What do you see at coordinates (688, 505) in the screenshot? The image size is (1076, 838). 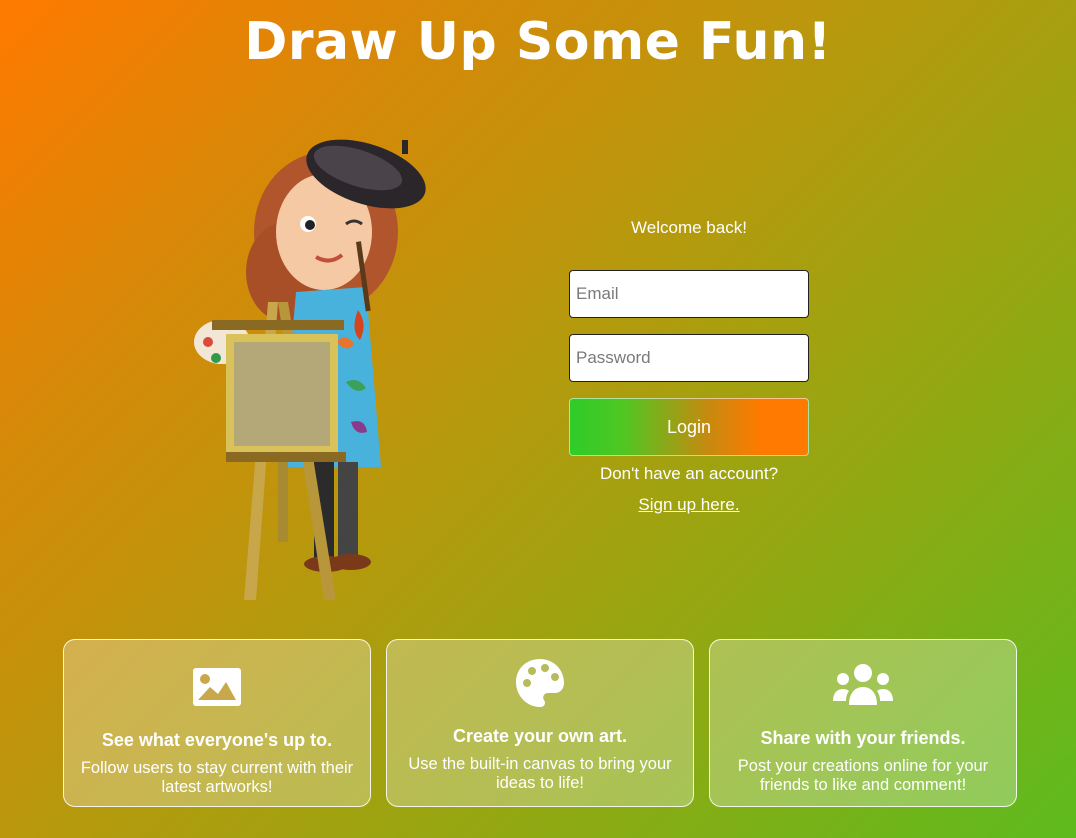 I see `signup-link: Sign up here.` at bounding box center [688, 505].